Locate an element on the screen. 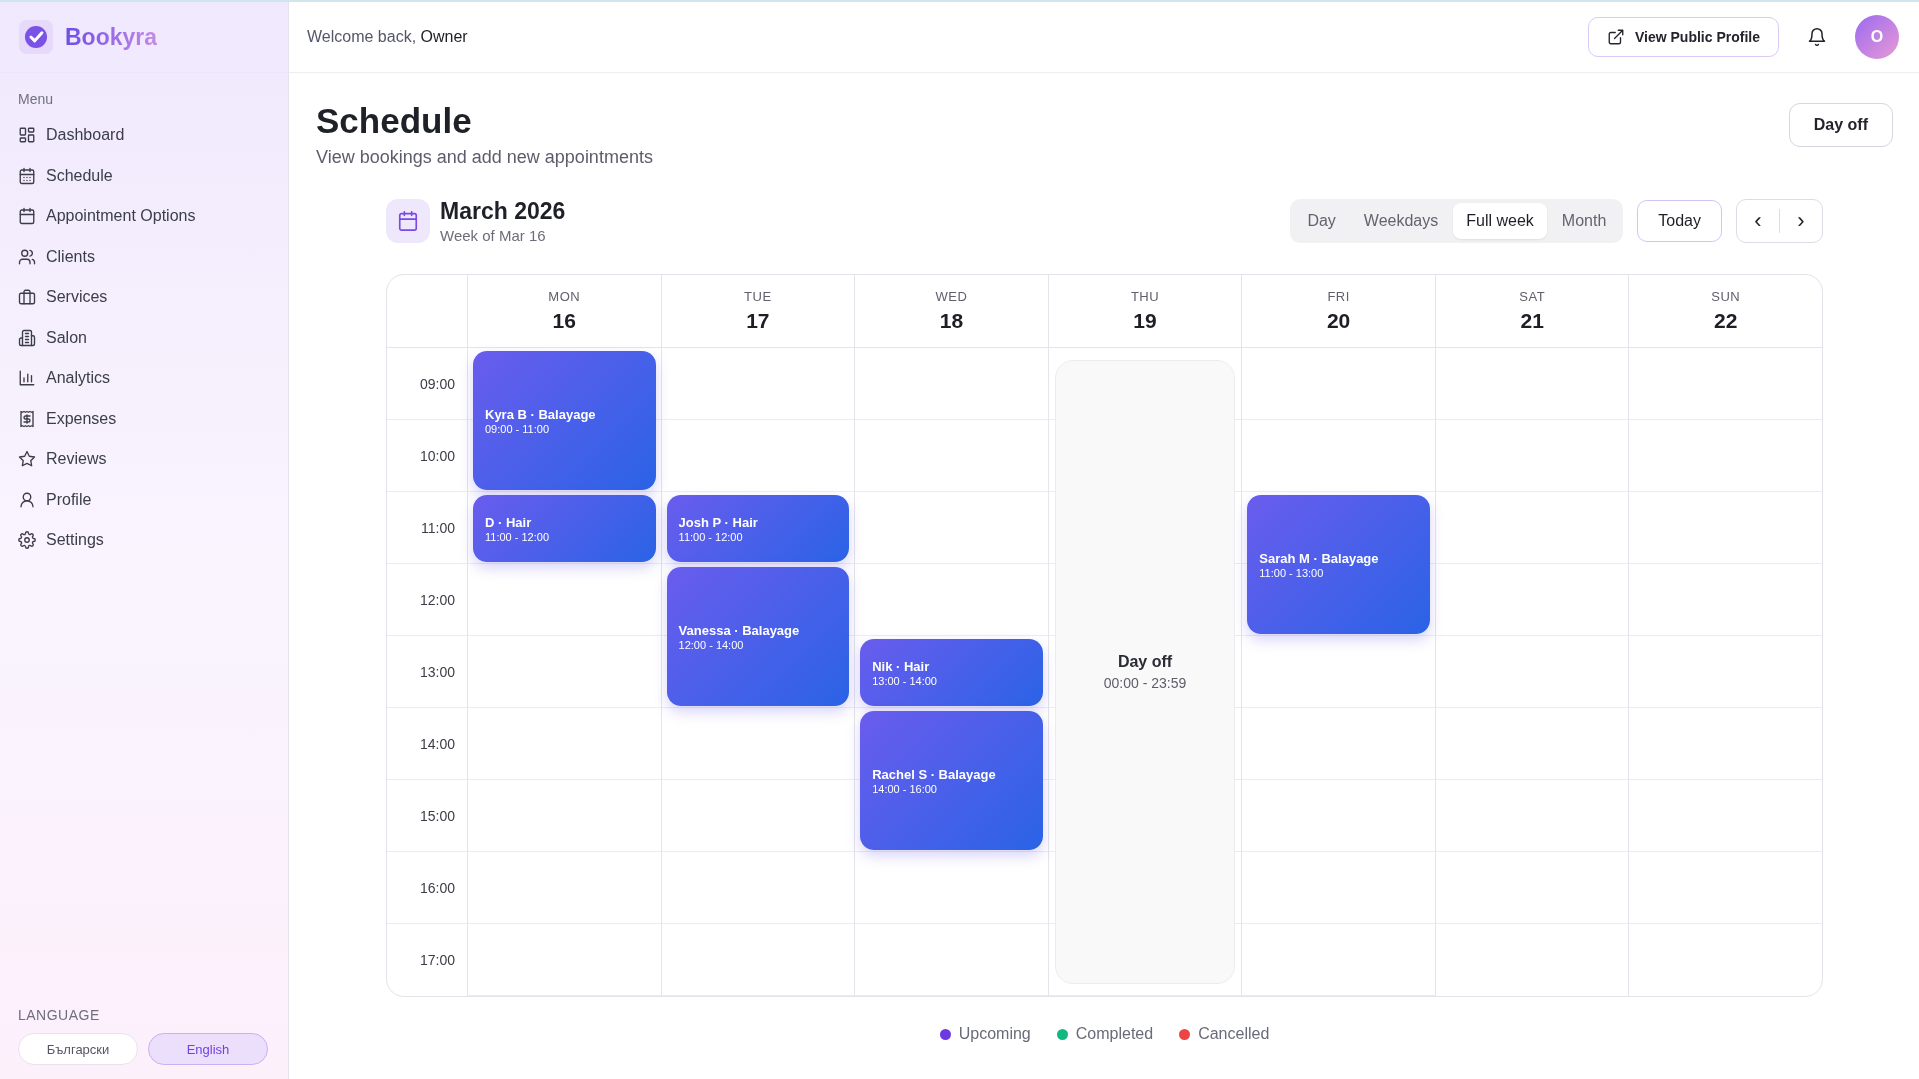  bar-chart-icon is located at coordinates (27, 378).